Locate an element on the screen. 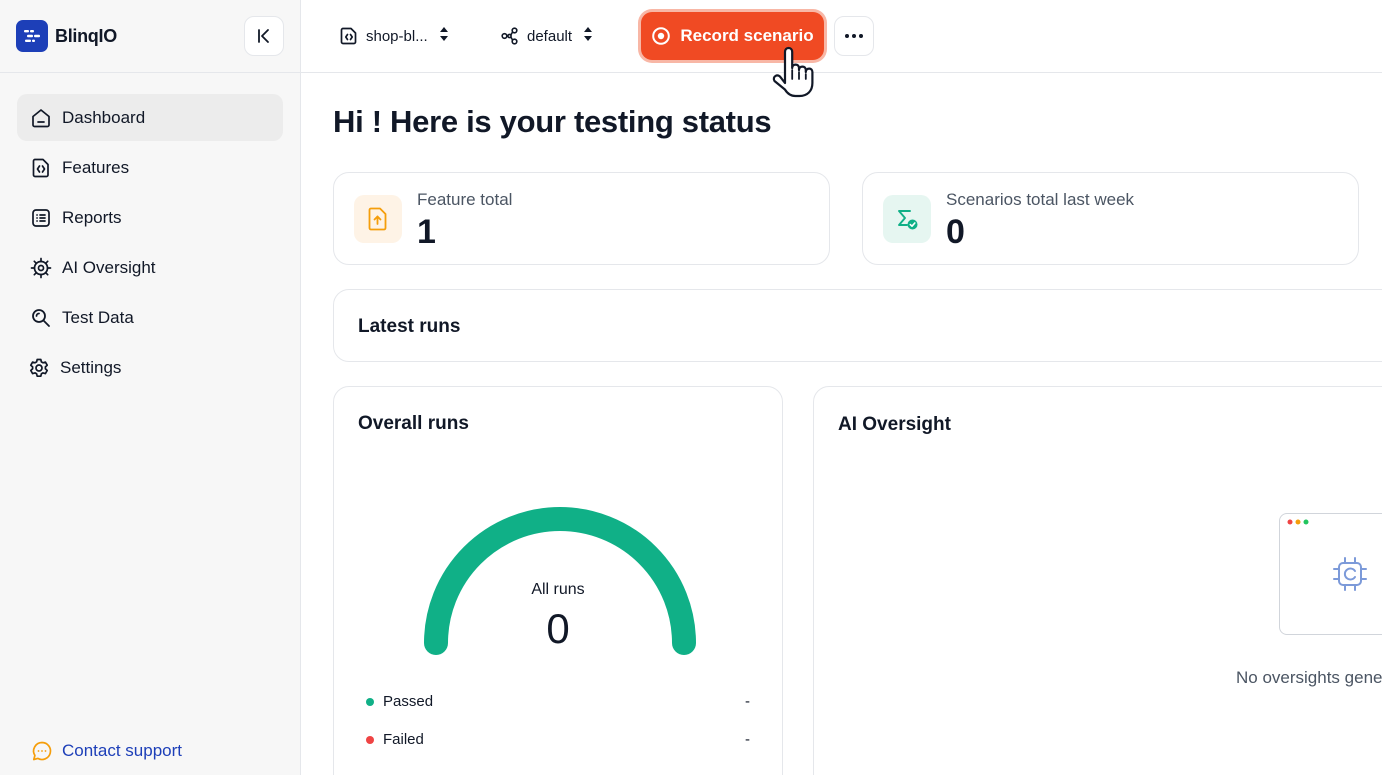 This screenshot has width=1382, height=775. top-bar: shop-bl... default Record scenario is located at coordinates (841, 49).